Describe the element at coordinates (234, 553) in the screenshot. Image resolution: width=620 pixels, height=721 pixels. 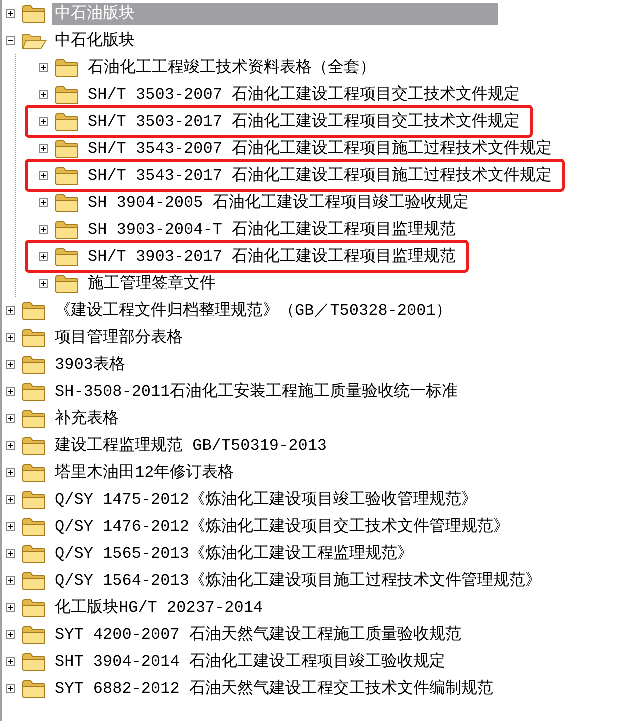
I see `tree-item: Q/SY 1565-2013《炼油化工建设工程监理规范》` at that location.